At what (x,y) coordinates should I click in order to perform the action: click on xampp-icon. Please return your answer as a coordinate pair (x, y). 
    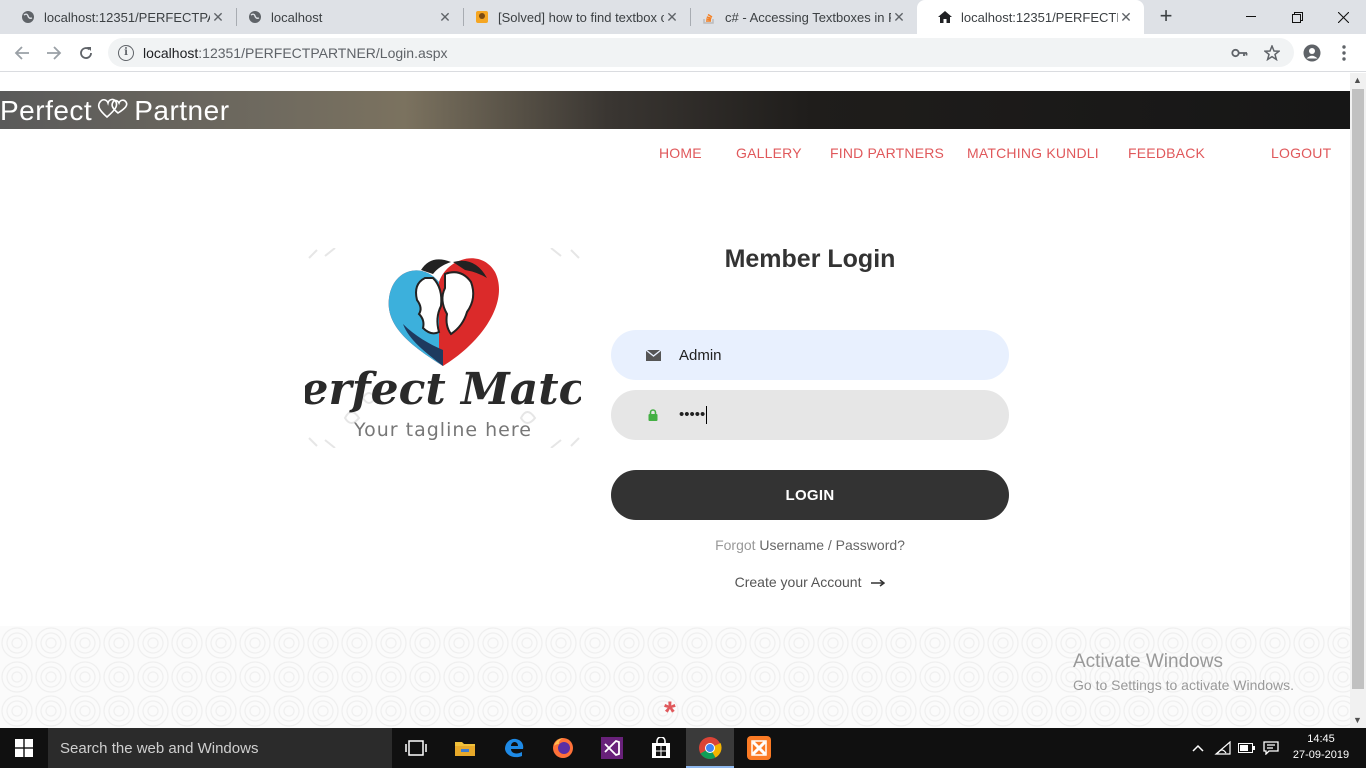
    Looking at the image, I should click on (759, 748).